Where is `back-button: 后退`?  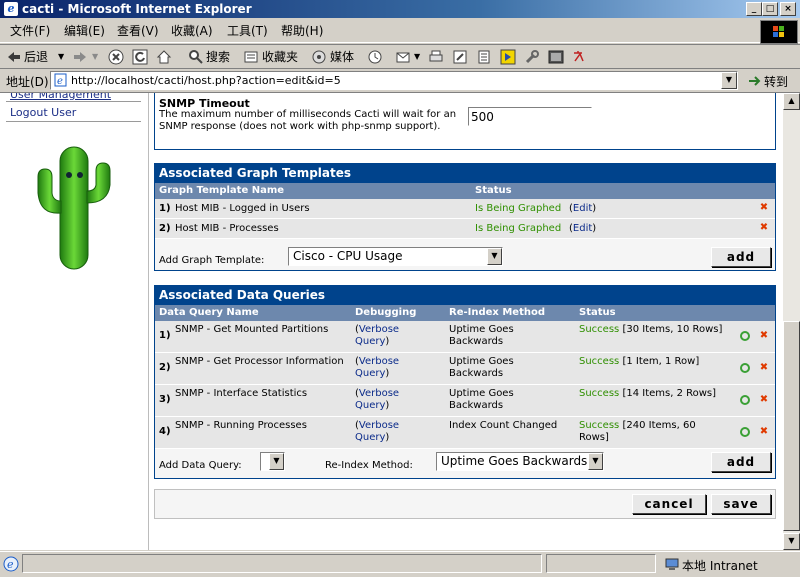
back-button: 后退 is located at coordinates (36, 57).